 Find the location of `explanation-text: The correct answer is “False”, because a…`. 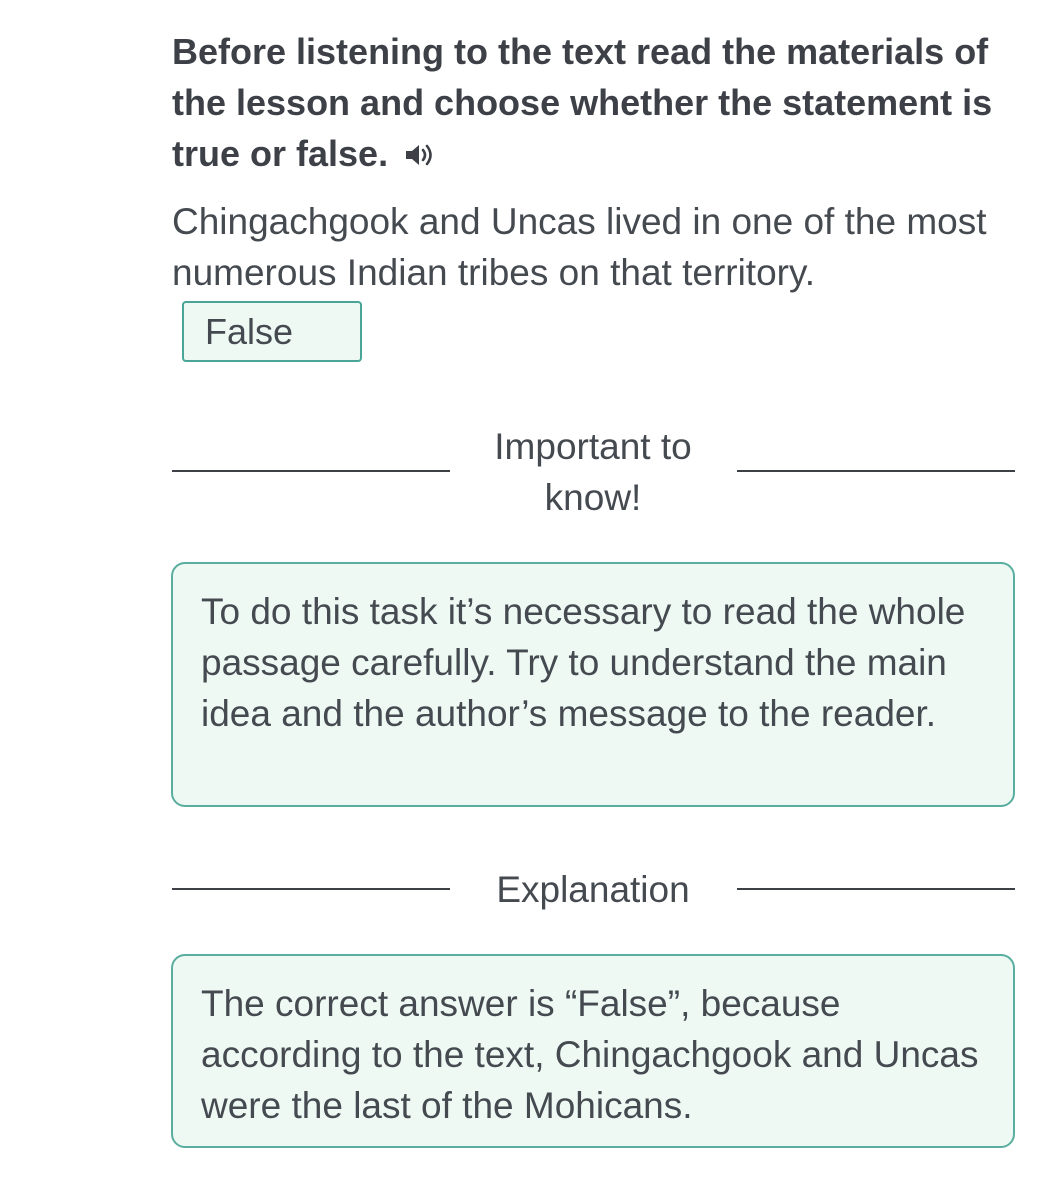

explanation-text: The correct answer is “False”, because a… is located at coordinates (590, 1054).